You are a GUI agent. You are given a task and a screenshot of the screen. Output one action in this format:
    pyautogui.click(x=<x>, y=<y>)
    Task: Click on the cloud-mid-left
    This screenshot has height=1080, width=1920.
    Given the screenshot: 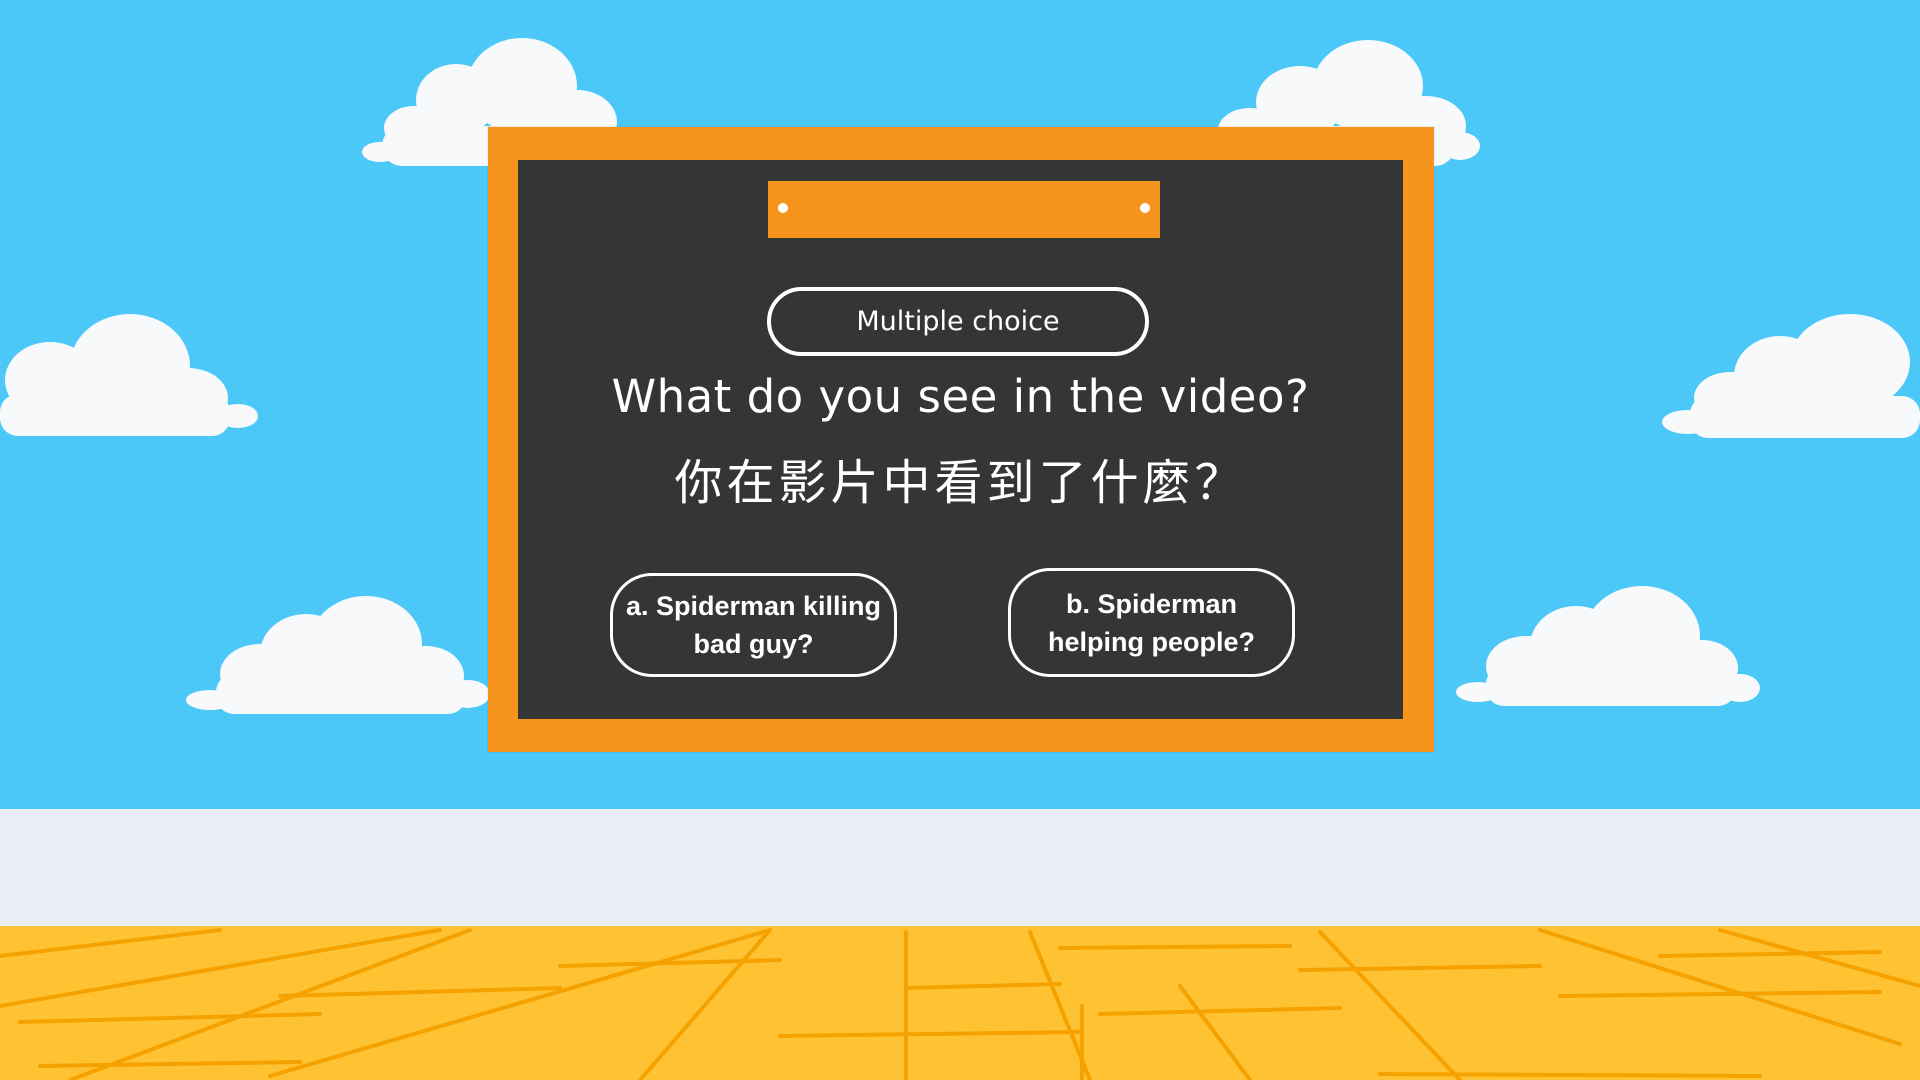 What is the action you would take?
    pyautogui.click(x=129, y=375)
    